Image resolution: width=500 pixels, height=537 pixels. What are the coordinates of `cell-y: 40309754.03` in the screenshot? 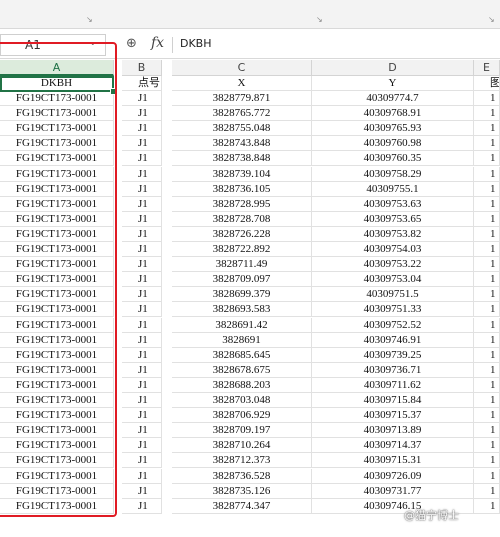 It's located at (393, 249).